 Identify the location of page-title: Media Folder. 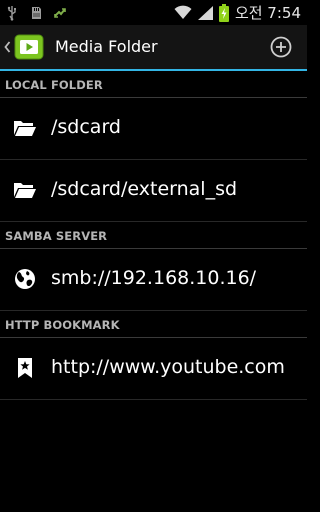
(106, 46).